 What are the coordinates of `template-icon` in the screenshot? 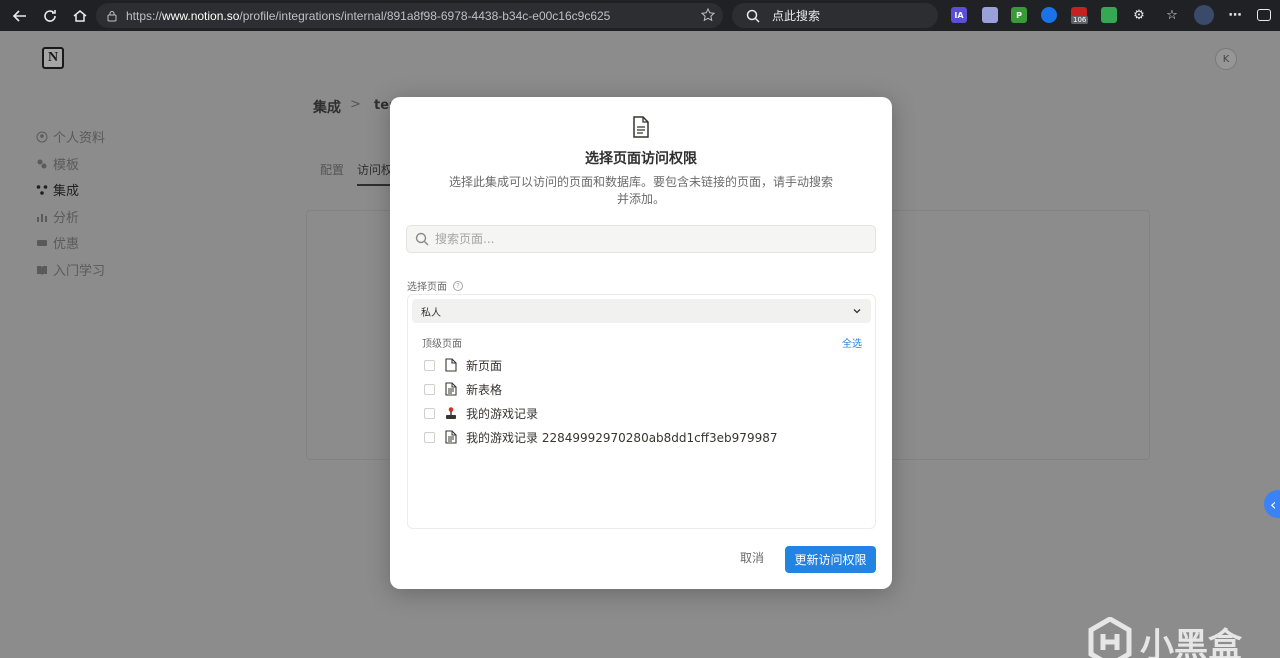 It's located at (42, 164).